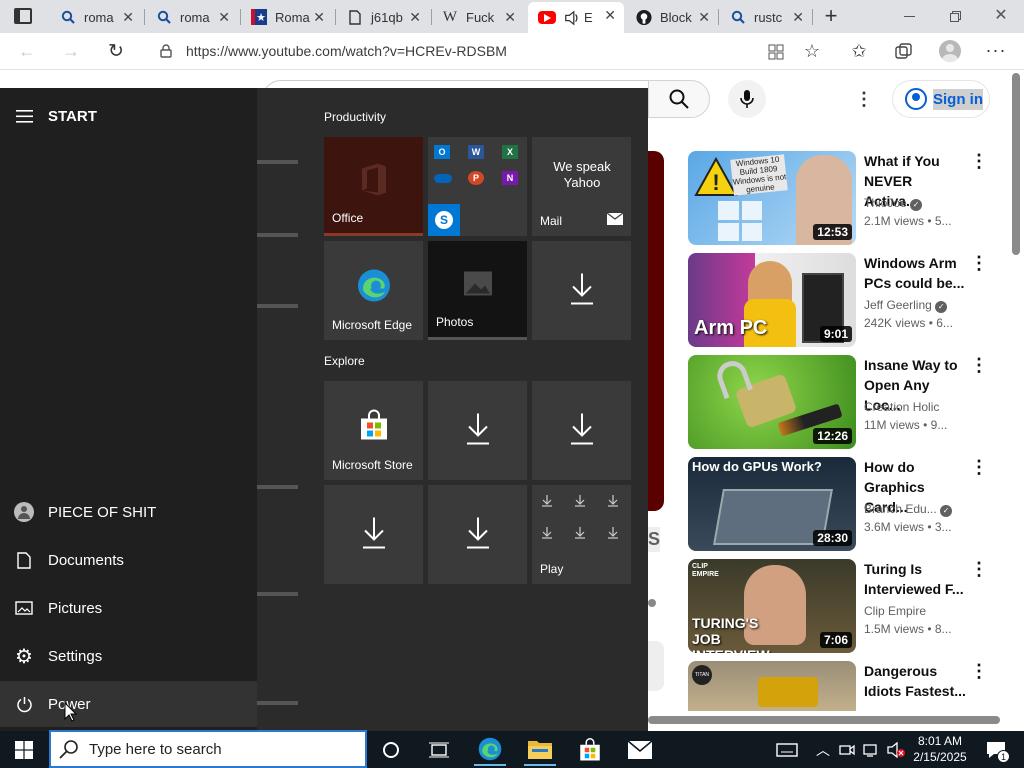  Describe the element at coordinates (24, 116) in the screenshot. I see `hamburger-menu-icon` at that location.